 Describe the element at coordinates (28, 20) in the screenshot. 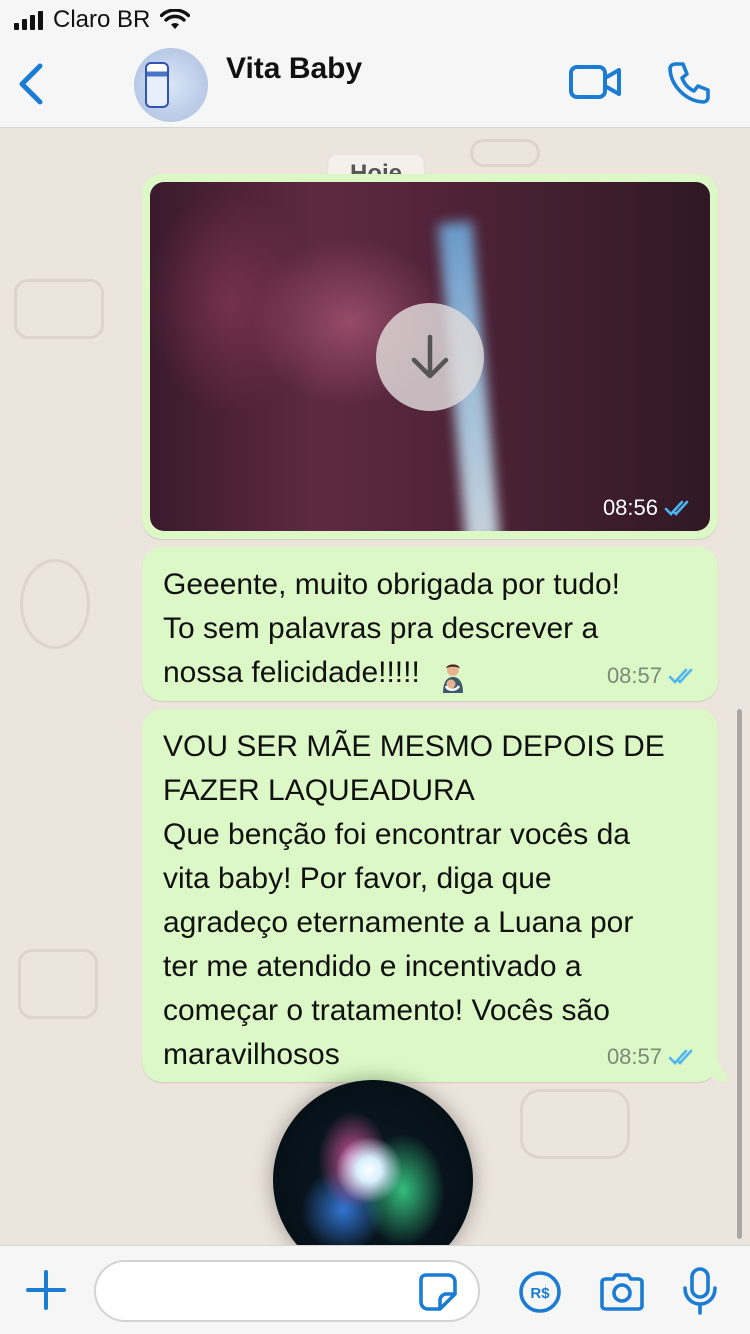

I see `signal-strength-icon` at that location.